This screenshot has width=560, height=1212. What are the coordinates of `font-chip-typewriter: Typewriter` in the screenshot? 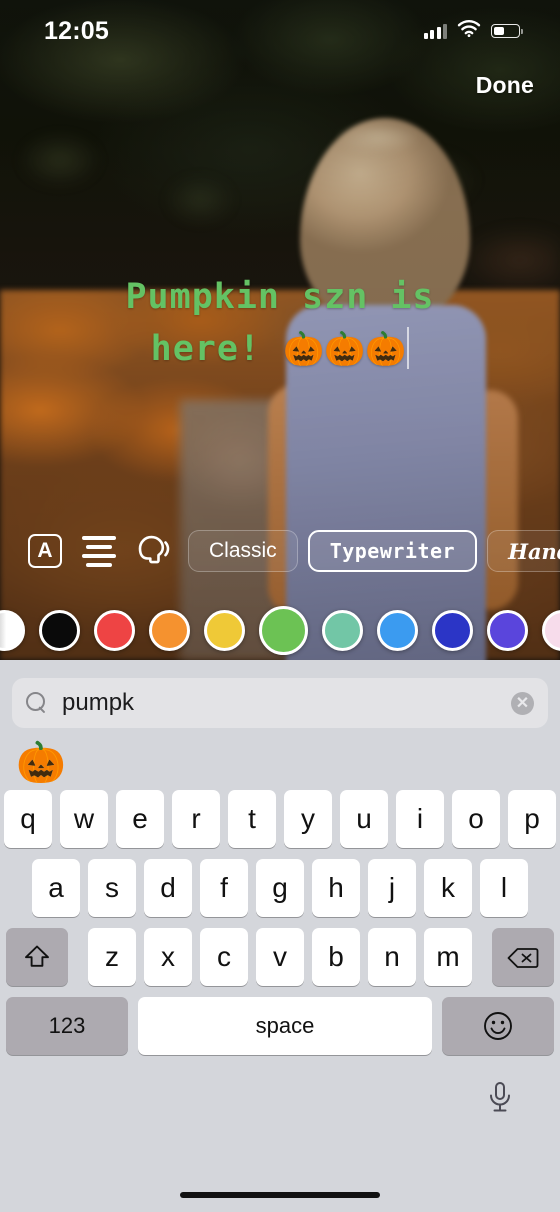 It's located at (392, 551).